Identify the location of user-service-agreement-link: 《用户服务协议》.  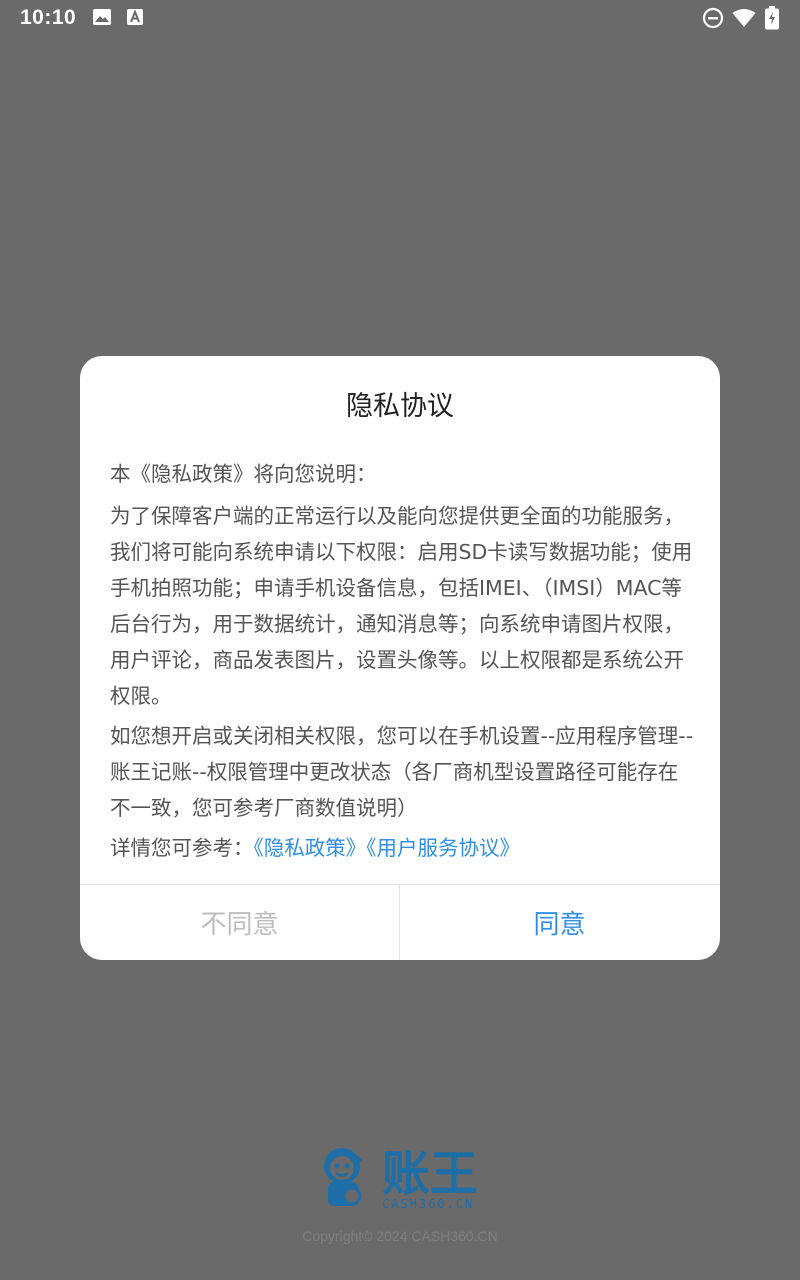
(443, 848).